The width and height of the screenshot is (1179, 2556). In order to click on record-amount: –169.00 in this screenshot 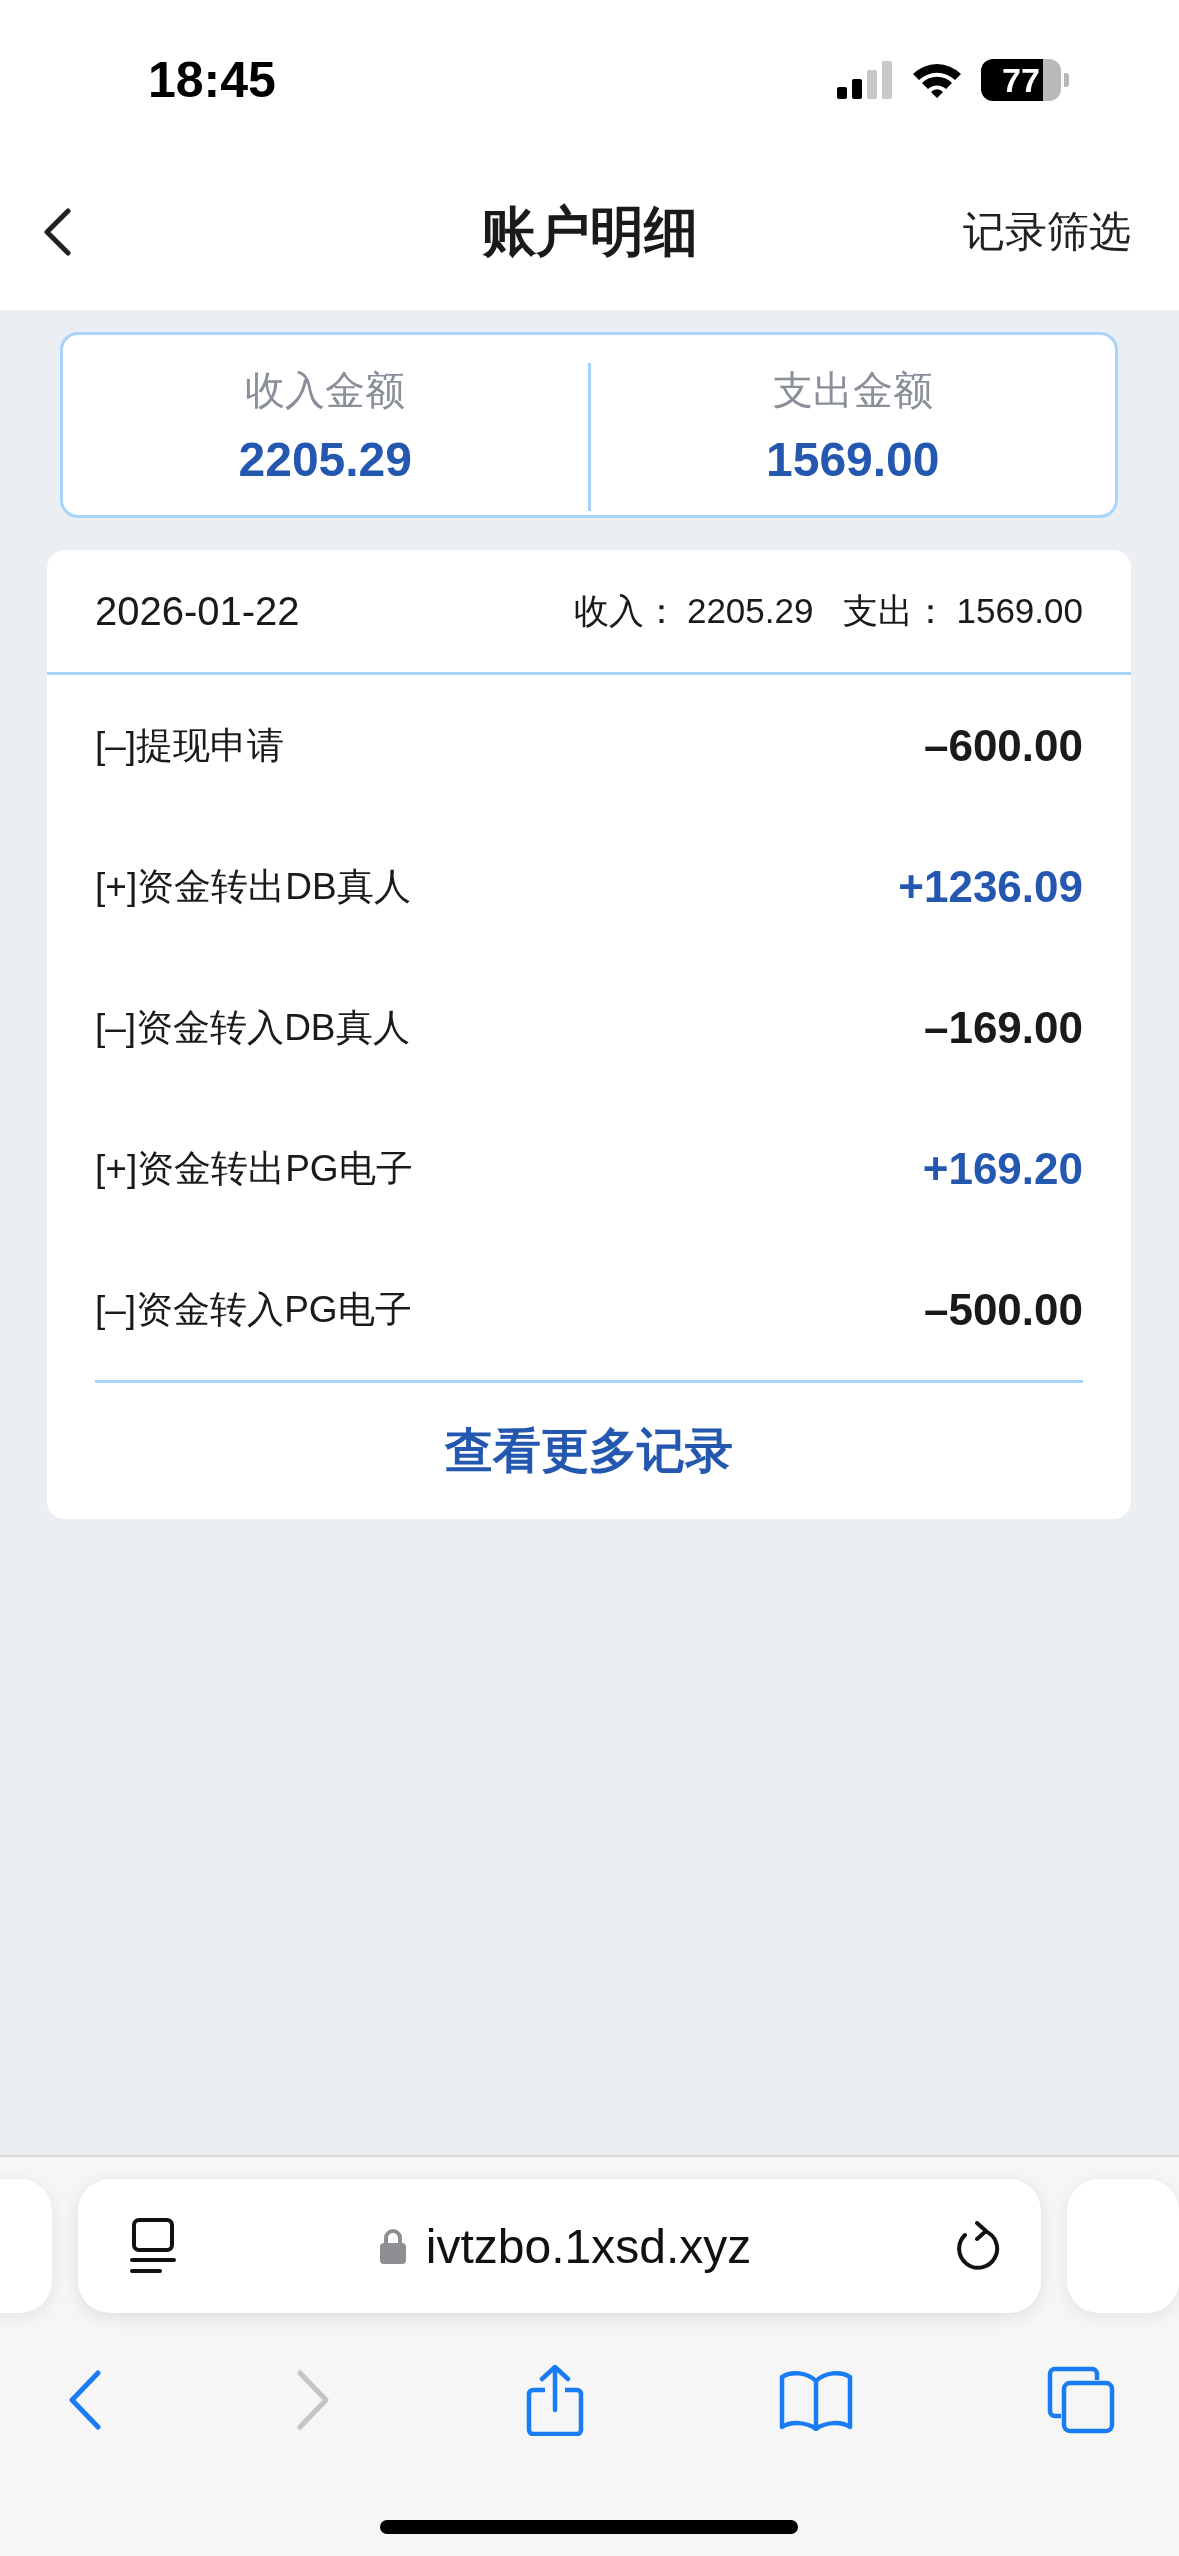, I will do `click(1003, 1027)`.